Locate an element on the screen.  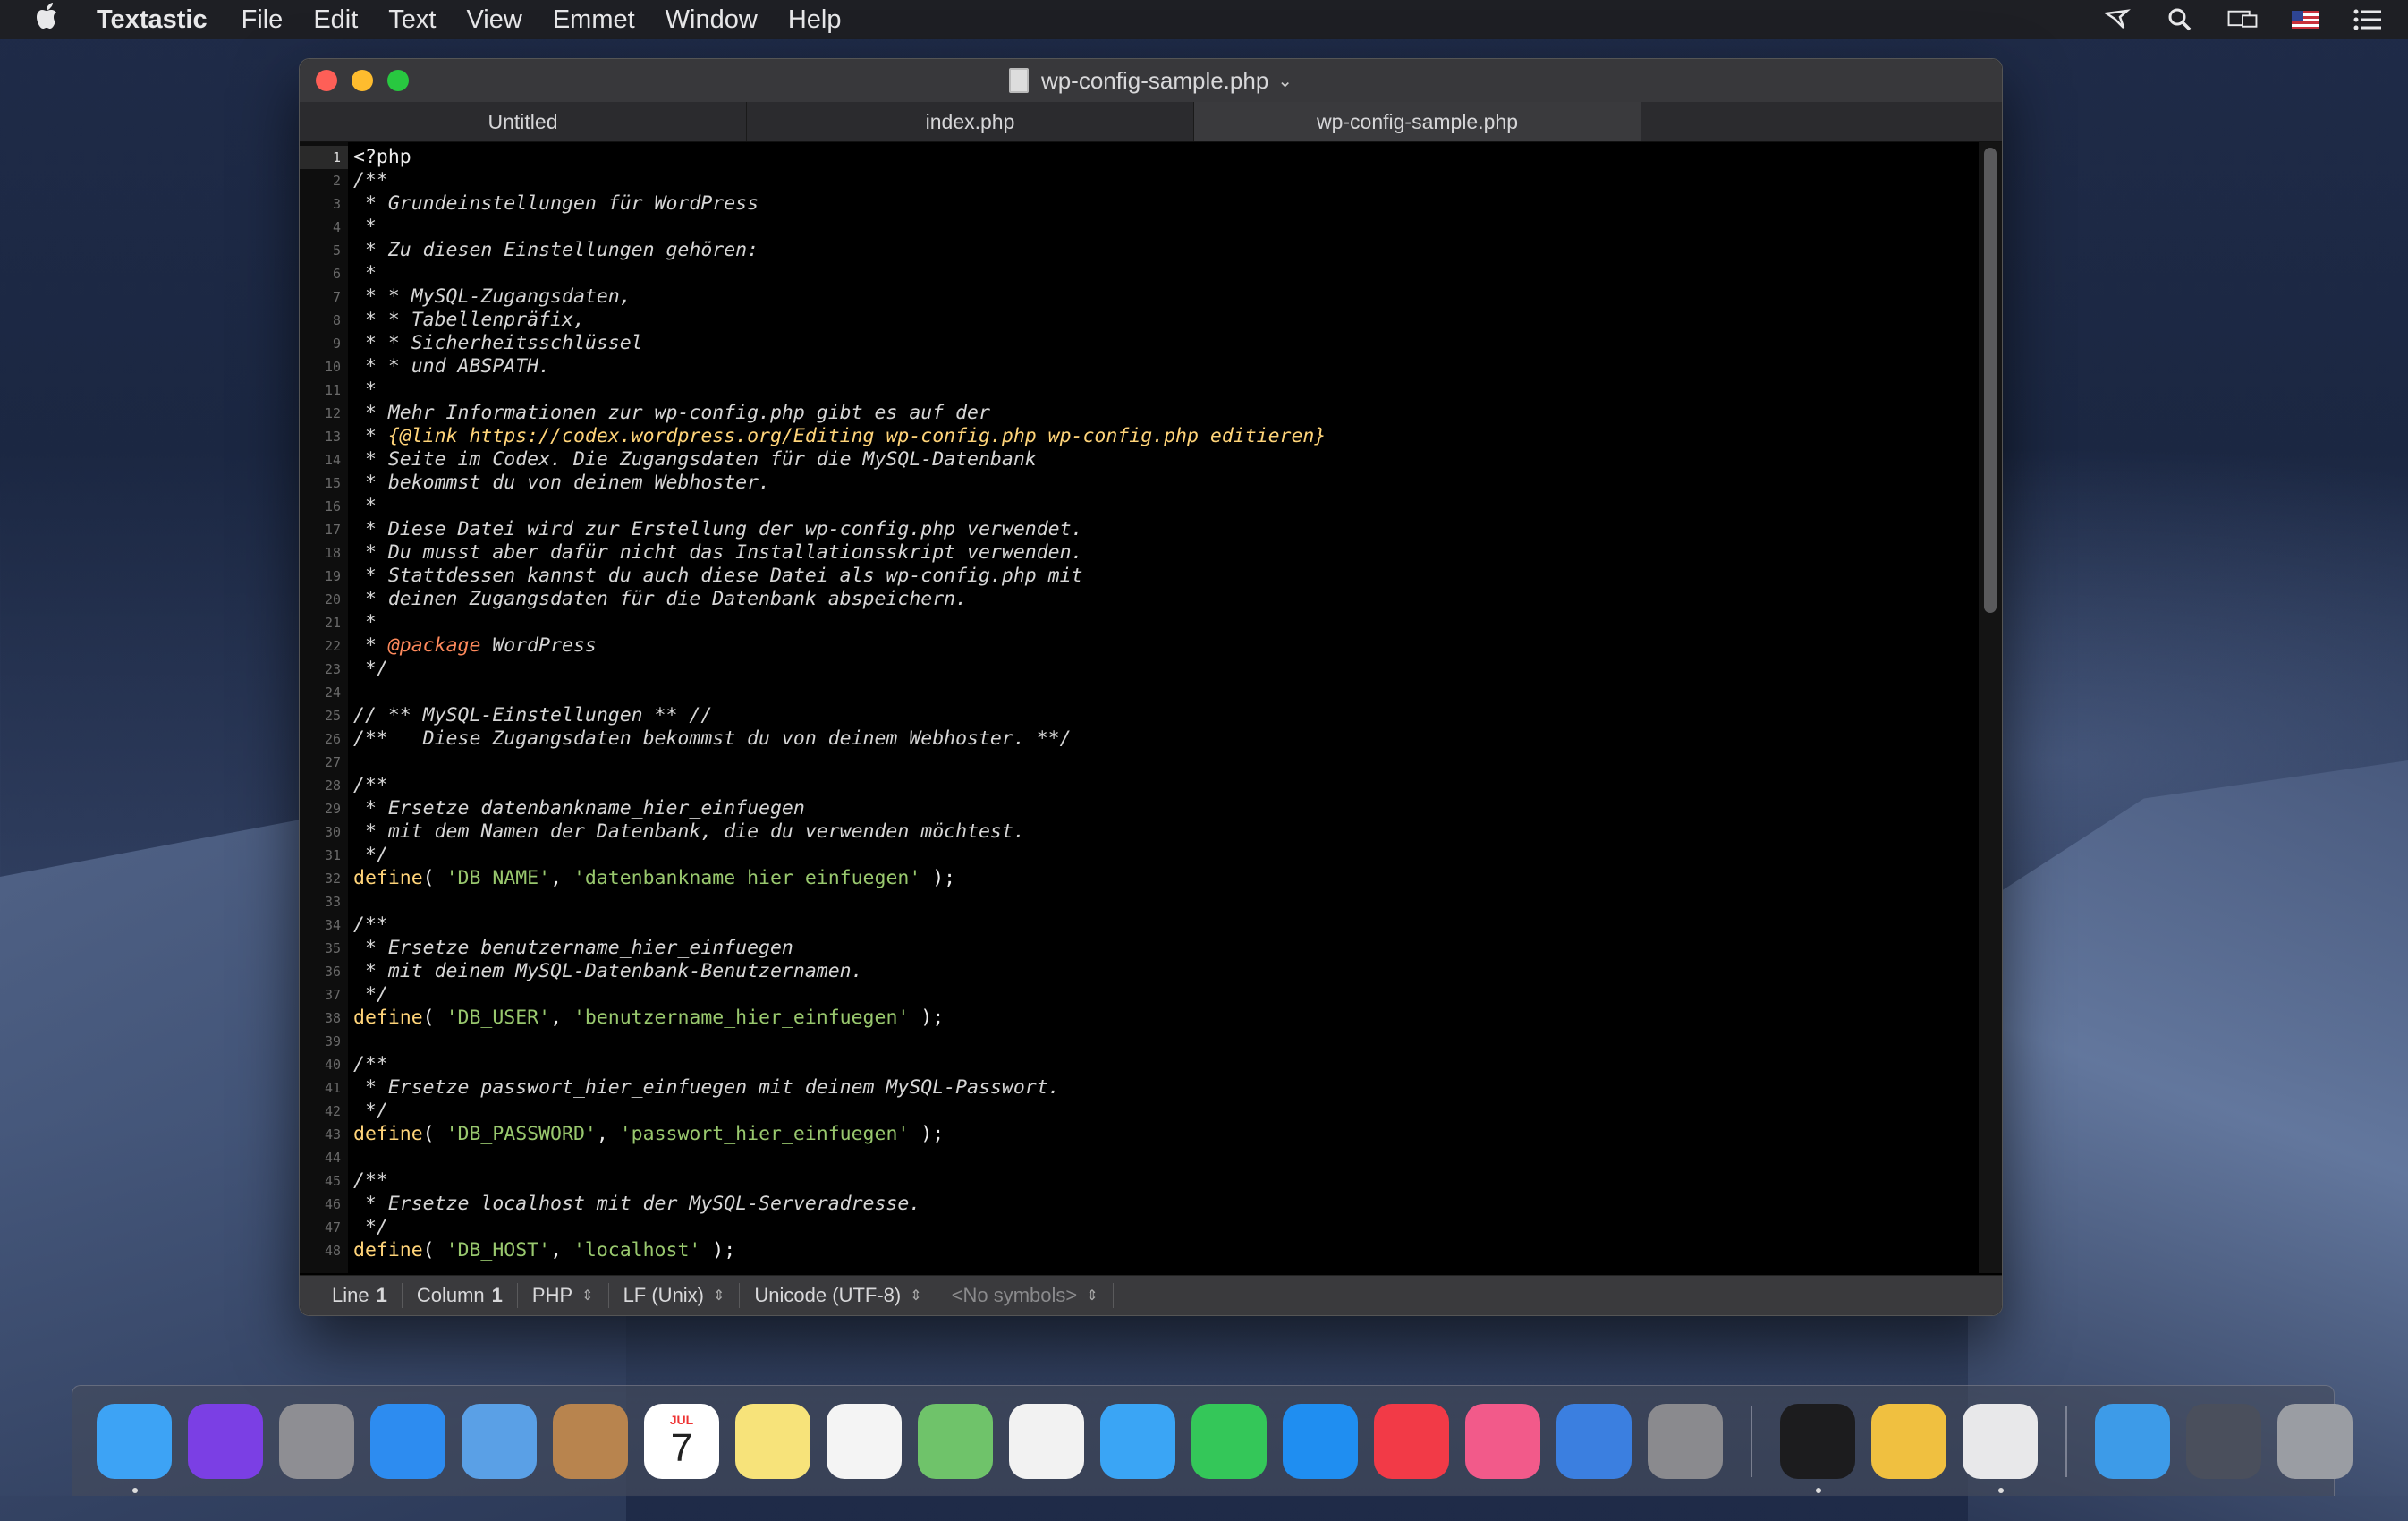
chevron-down-icon: ⌄ is located at coordinates (1285, 81).